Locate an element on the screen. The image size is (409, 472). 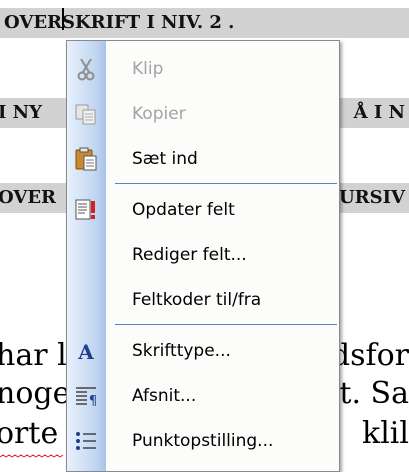
heading-text-2-left: I NY is located at coordinates (21, 112).